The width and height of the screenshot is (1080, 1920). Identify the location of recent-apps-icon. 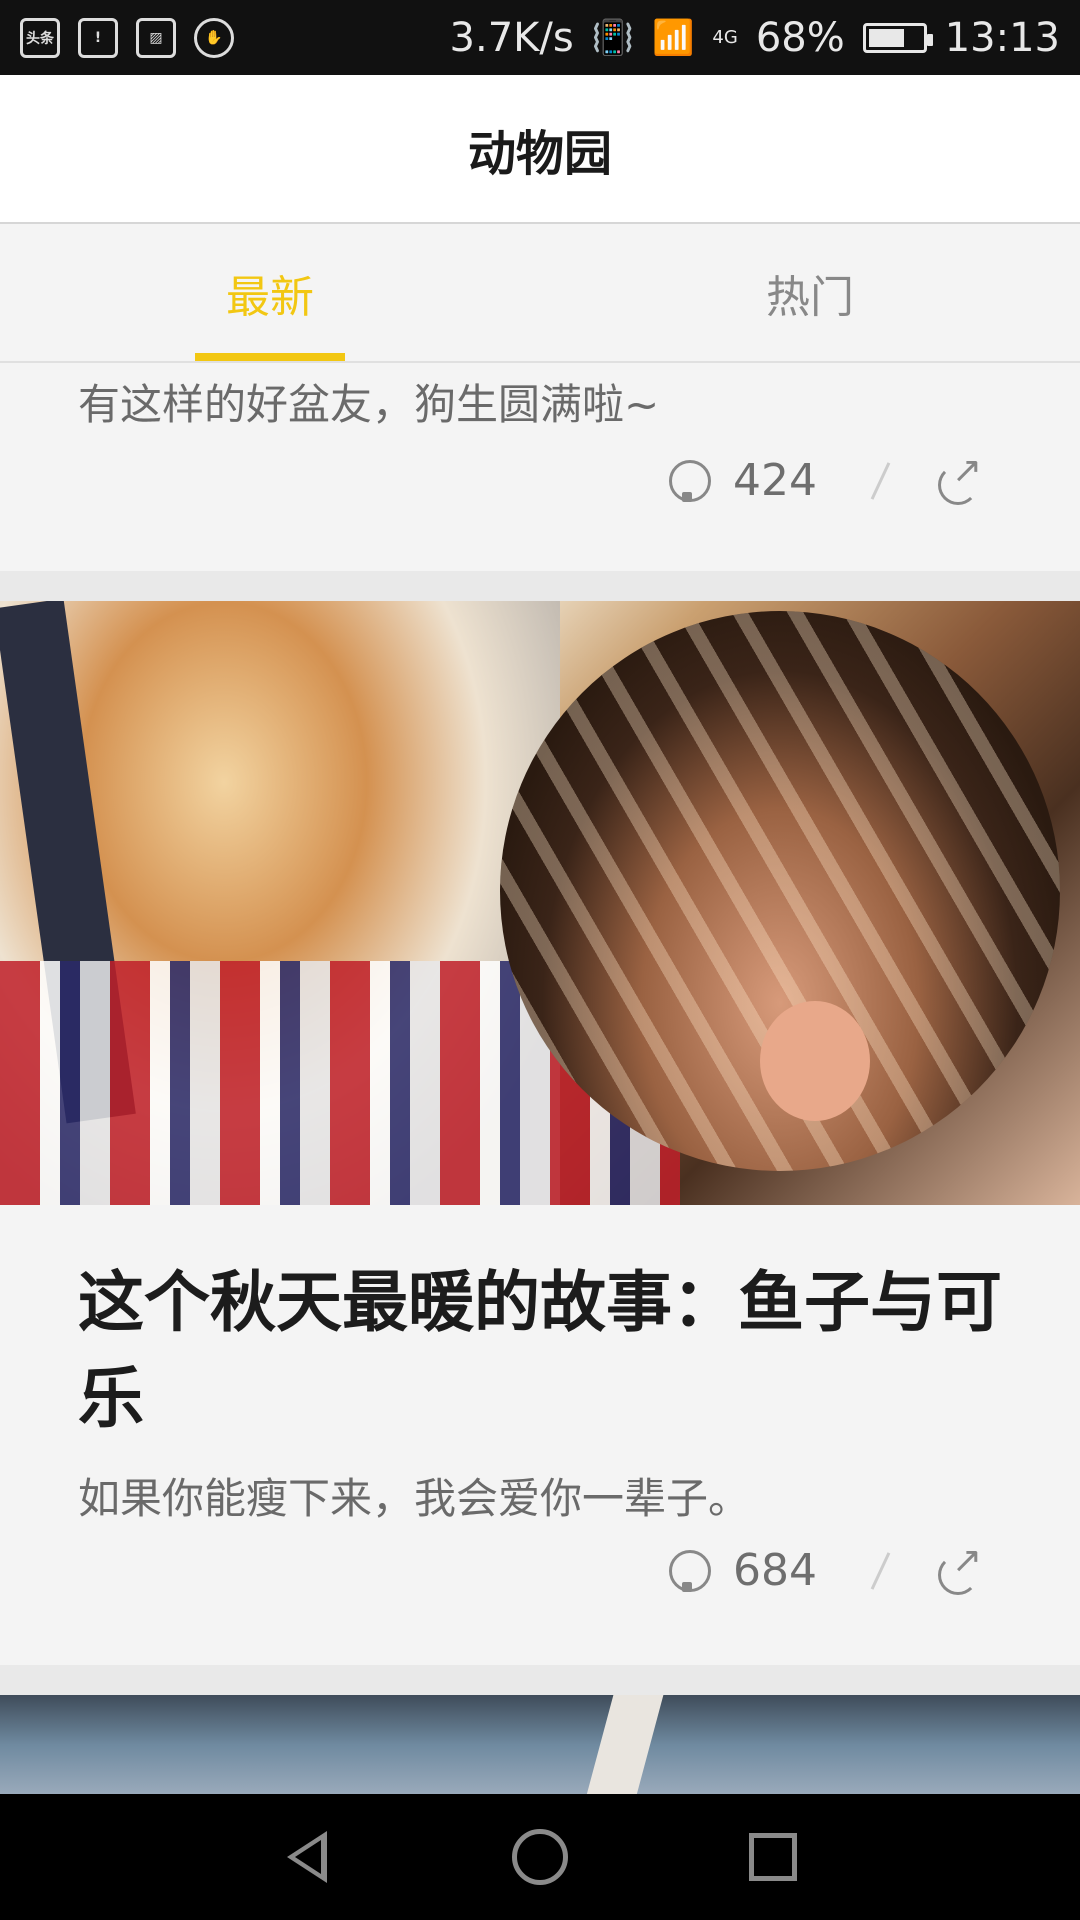
(773, 1857).